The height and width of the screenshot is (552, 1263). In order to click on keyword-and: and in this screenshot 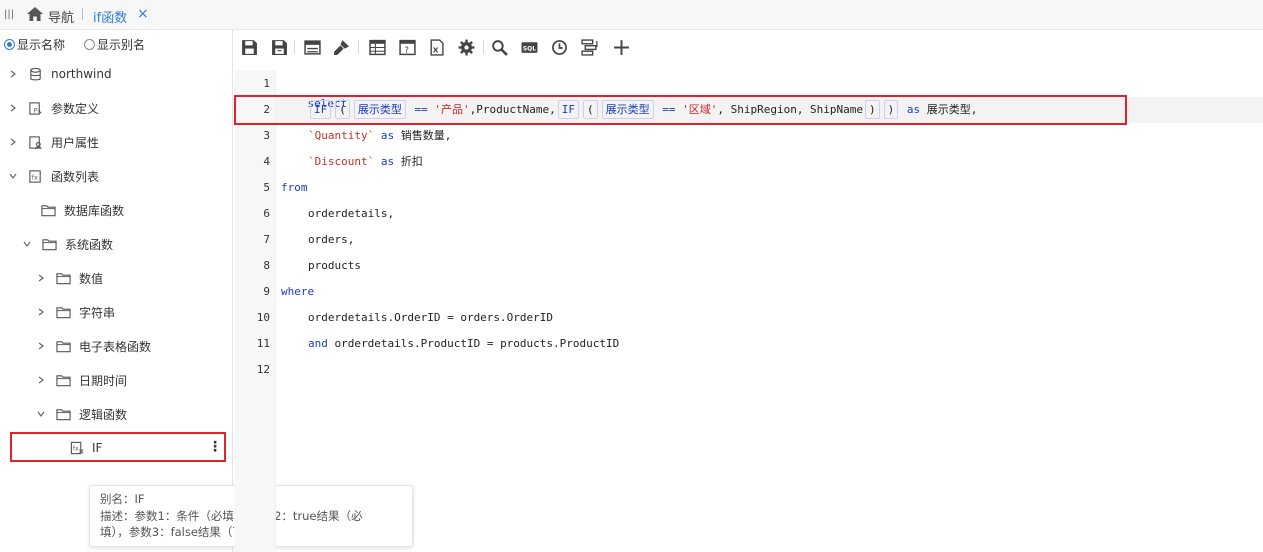, I will do `click(318, 343)`.